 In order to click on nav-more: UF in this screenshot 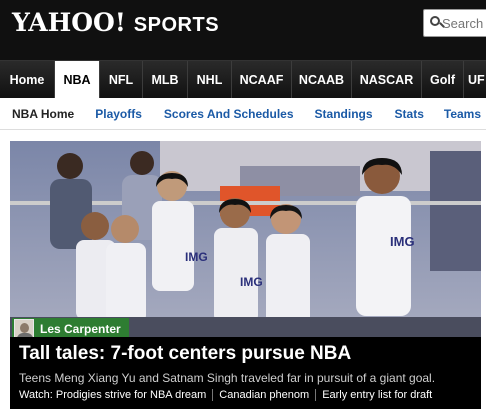, I will do `click(475, 80)`.